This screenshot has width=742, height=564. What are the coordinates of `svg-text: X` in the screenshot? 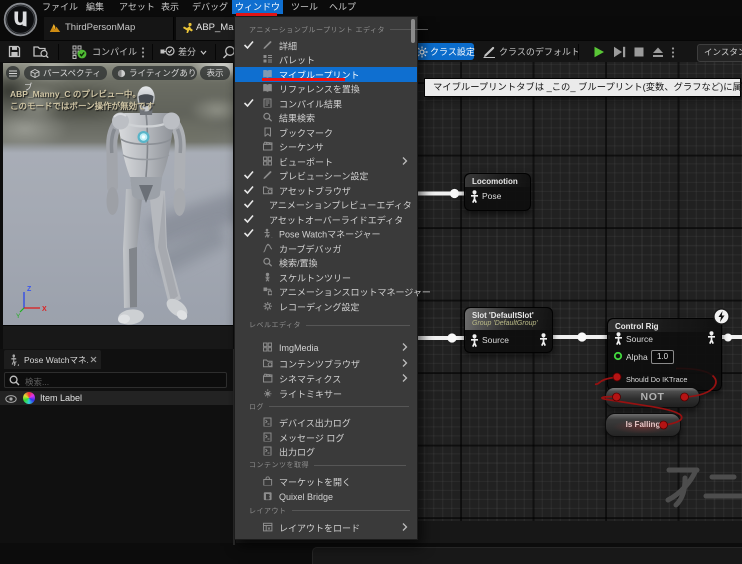 It's located at (44, 309).